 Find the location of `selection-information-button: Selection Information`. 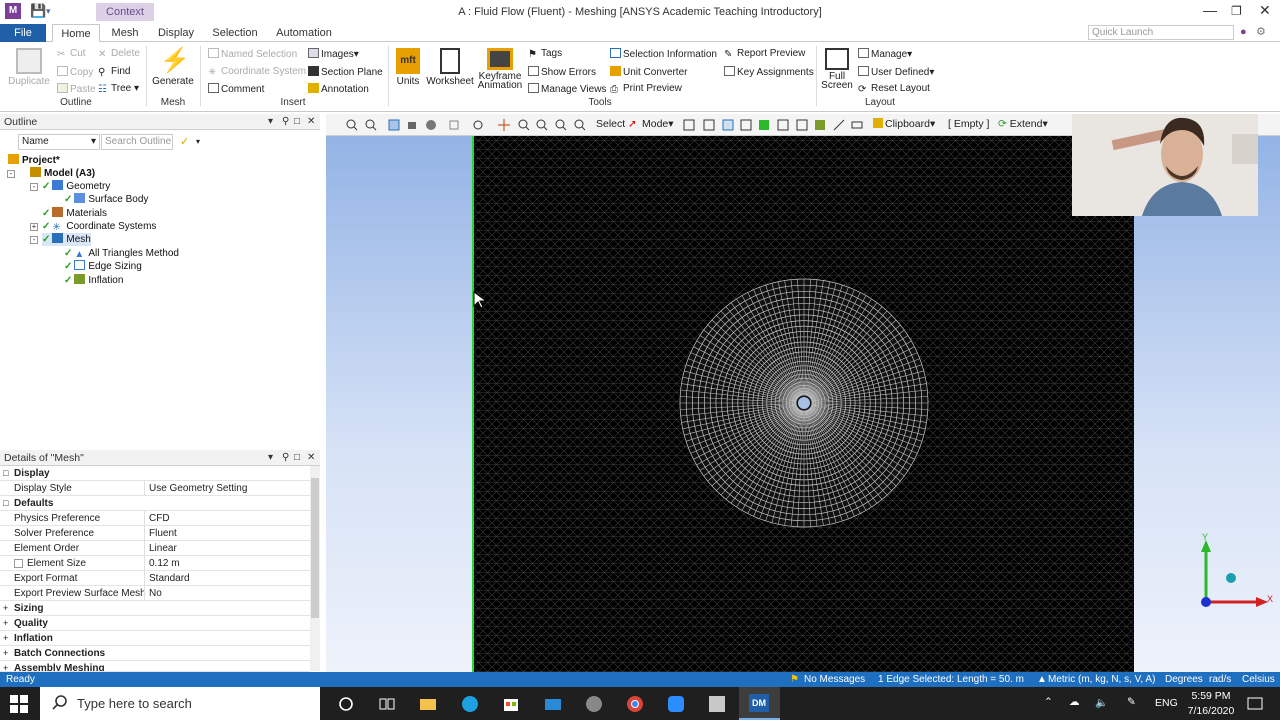

selection-information-button: Selection Information is located at coordinates (663, 54).